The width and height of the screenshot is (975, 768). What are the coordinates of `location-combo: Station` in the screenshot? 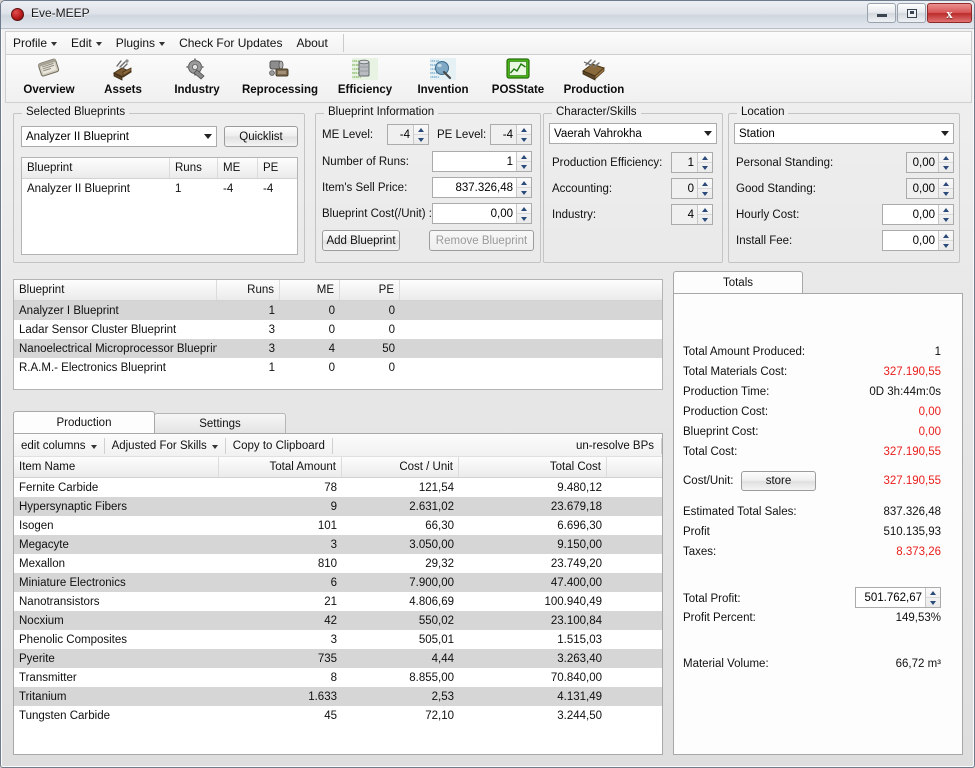 It's located at (844, 133).